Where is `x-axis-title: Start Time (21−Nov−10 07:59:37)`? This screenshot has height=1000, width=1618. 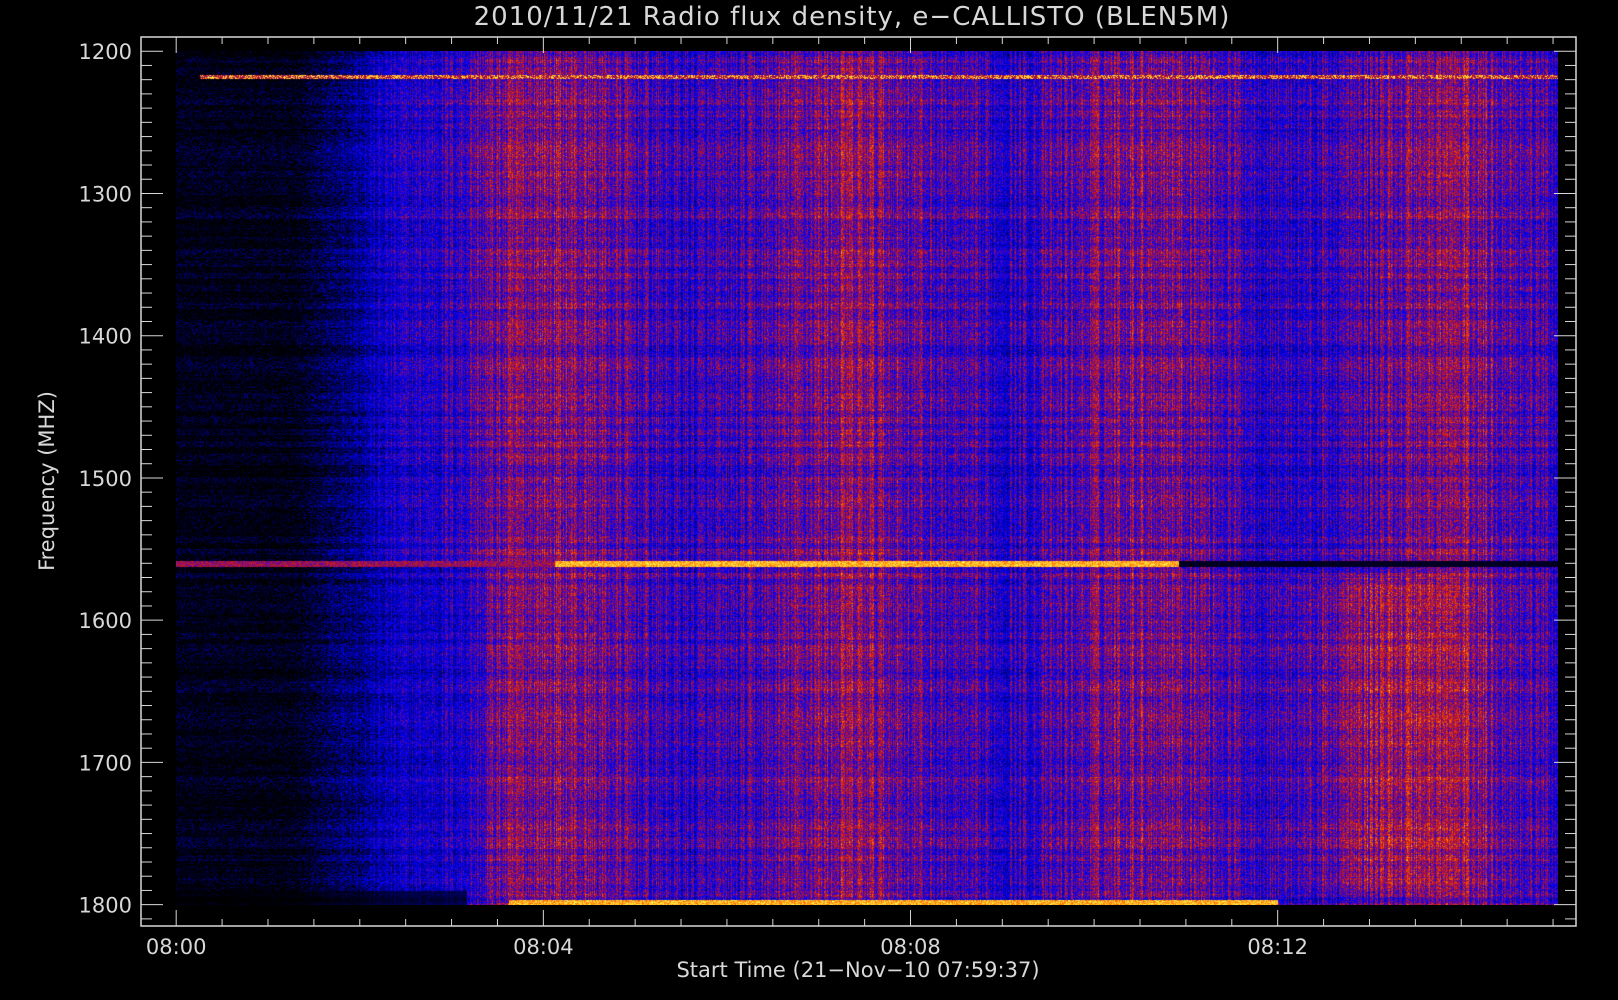
x-axis-title: Start Time (21−Nov−10 07:59:37) is located at coordinates (857, 970).